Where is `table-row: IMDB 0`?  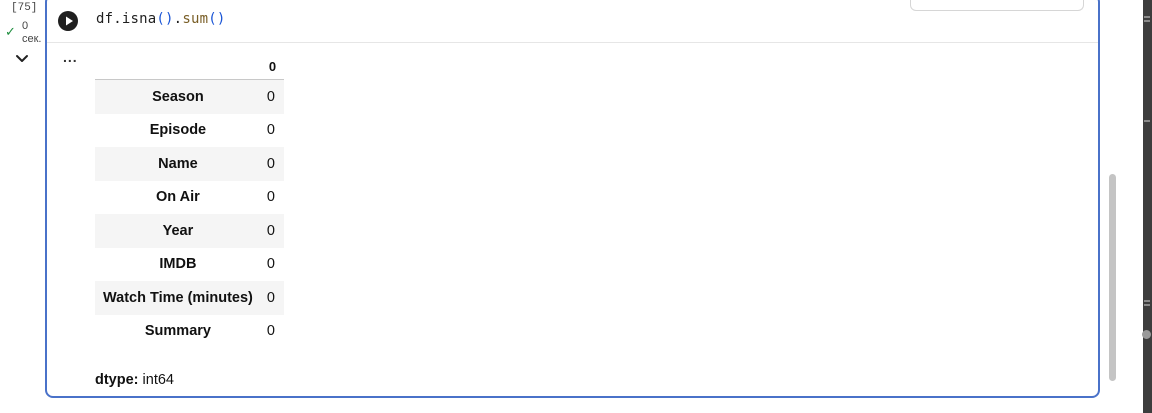 table-row: IMDB 0 is located at coordinates (189, 265).